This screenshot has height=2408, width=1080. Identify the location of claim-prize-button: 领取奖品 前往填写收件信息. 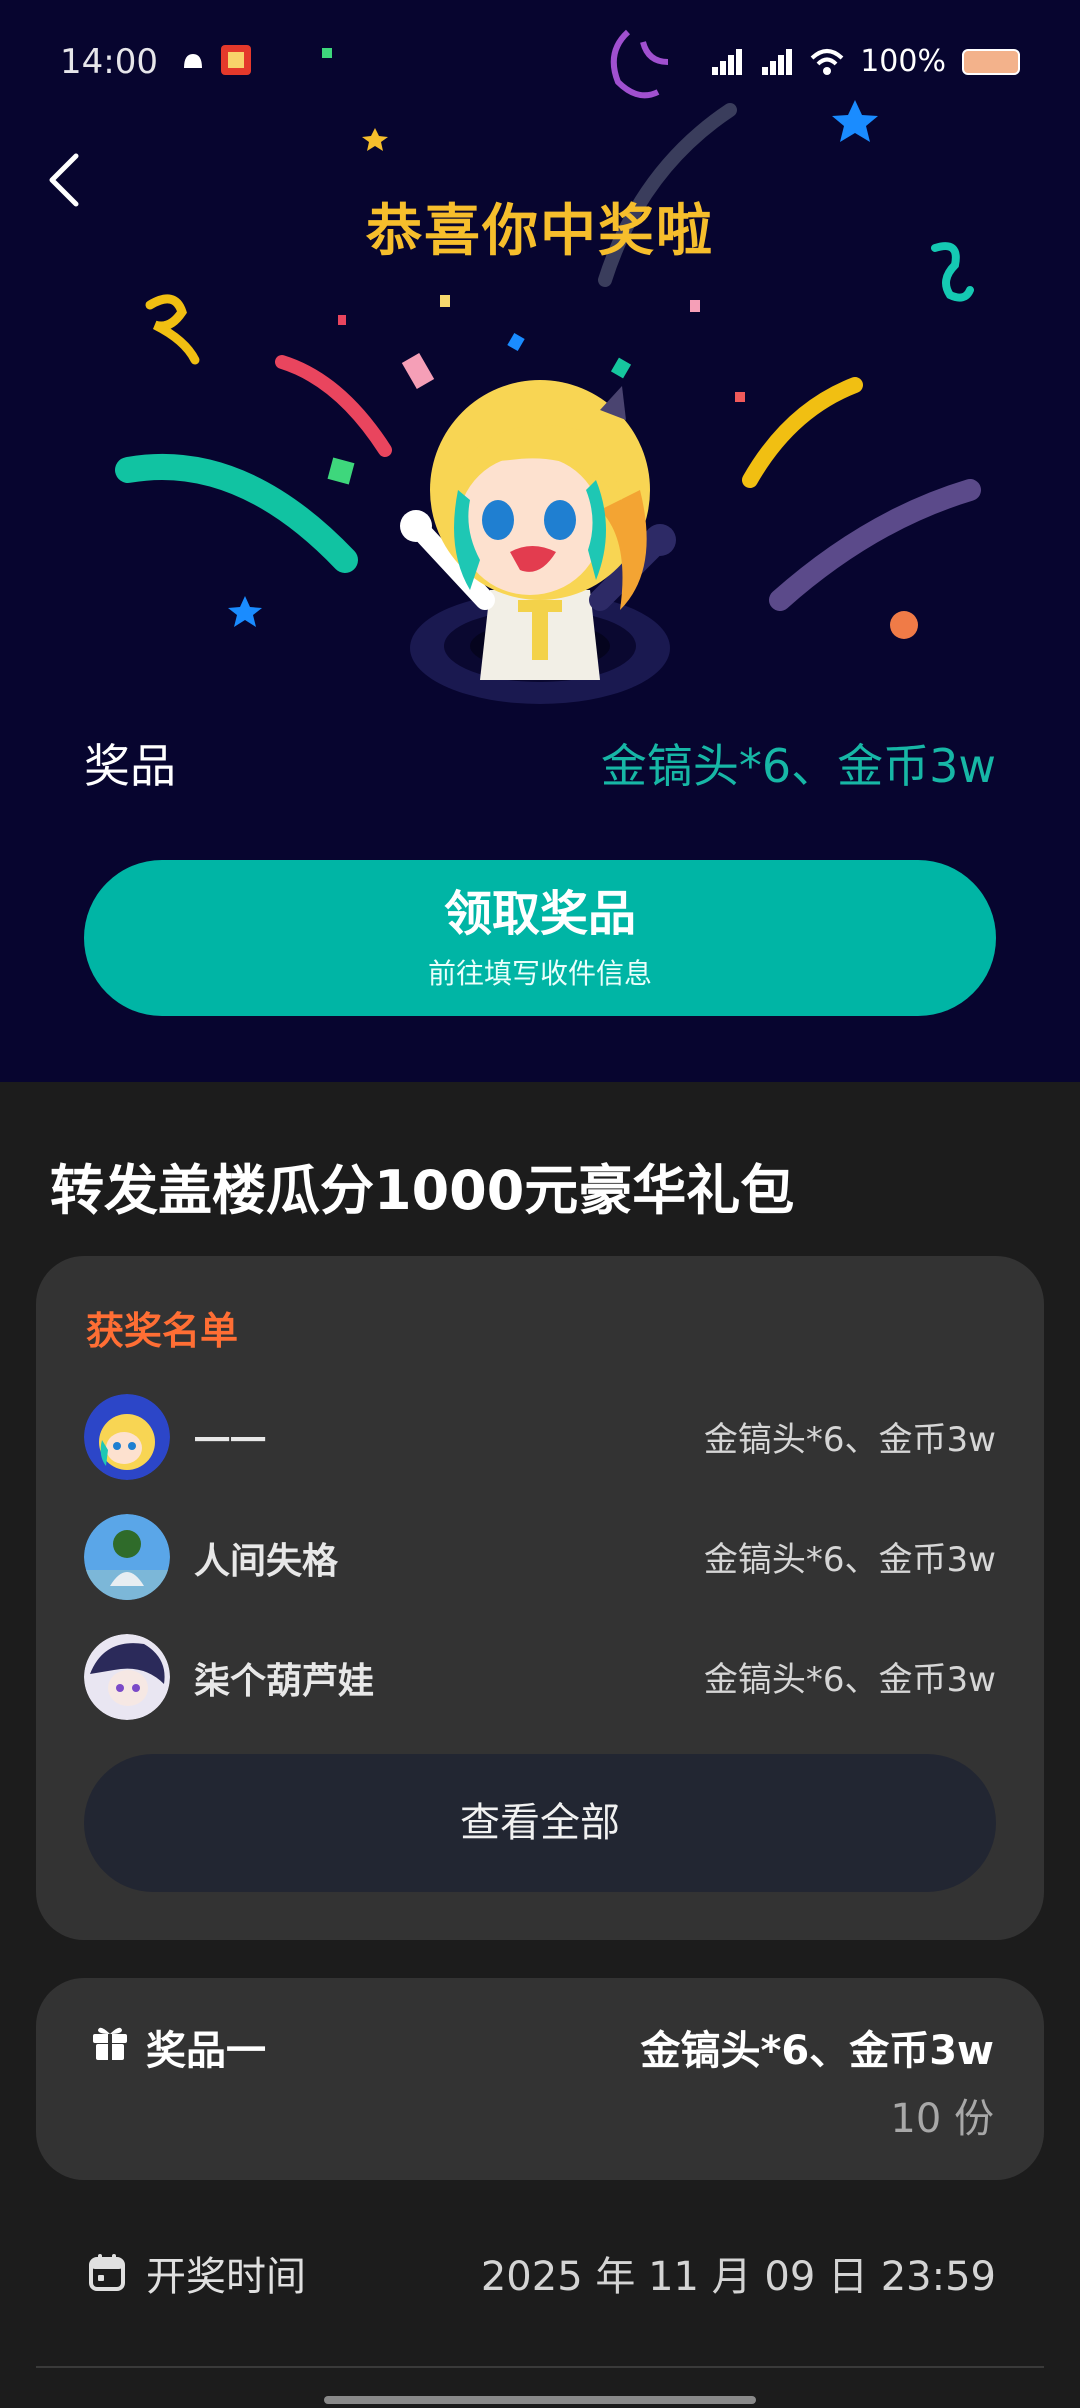
(540, 938).